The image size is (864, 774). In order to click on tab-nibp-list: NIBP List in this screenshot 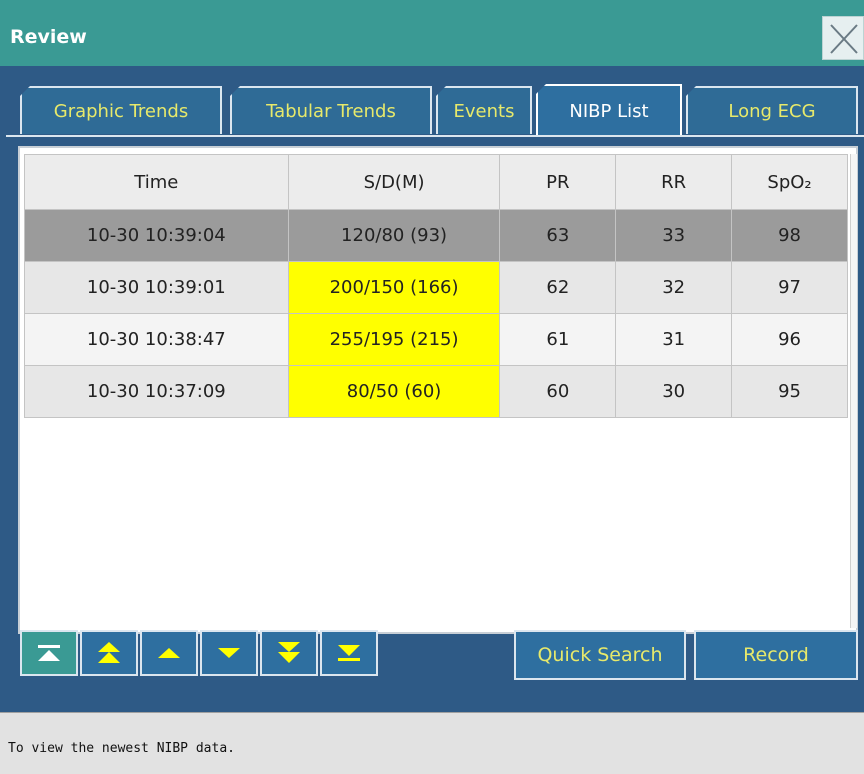, I will do `click(609, 110)`.